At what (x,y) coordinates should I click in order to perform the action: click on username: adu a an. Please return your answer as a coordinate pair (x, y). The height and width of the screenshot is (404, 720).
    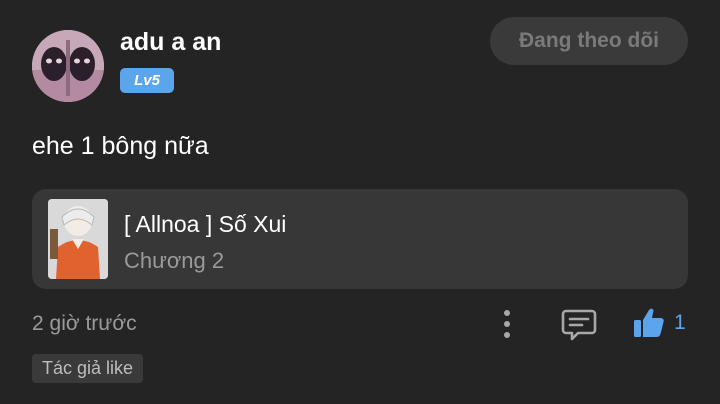
    Looking at the image, I should click on (170, 42).